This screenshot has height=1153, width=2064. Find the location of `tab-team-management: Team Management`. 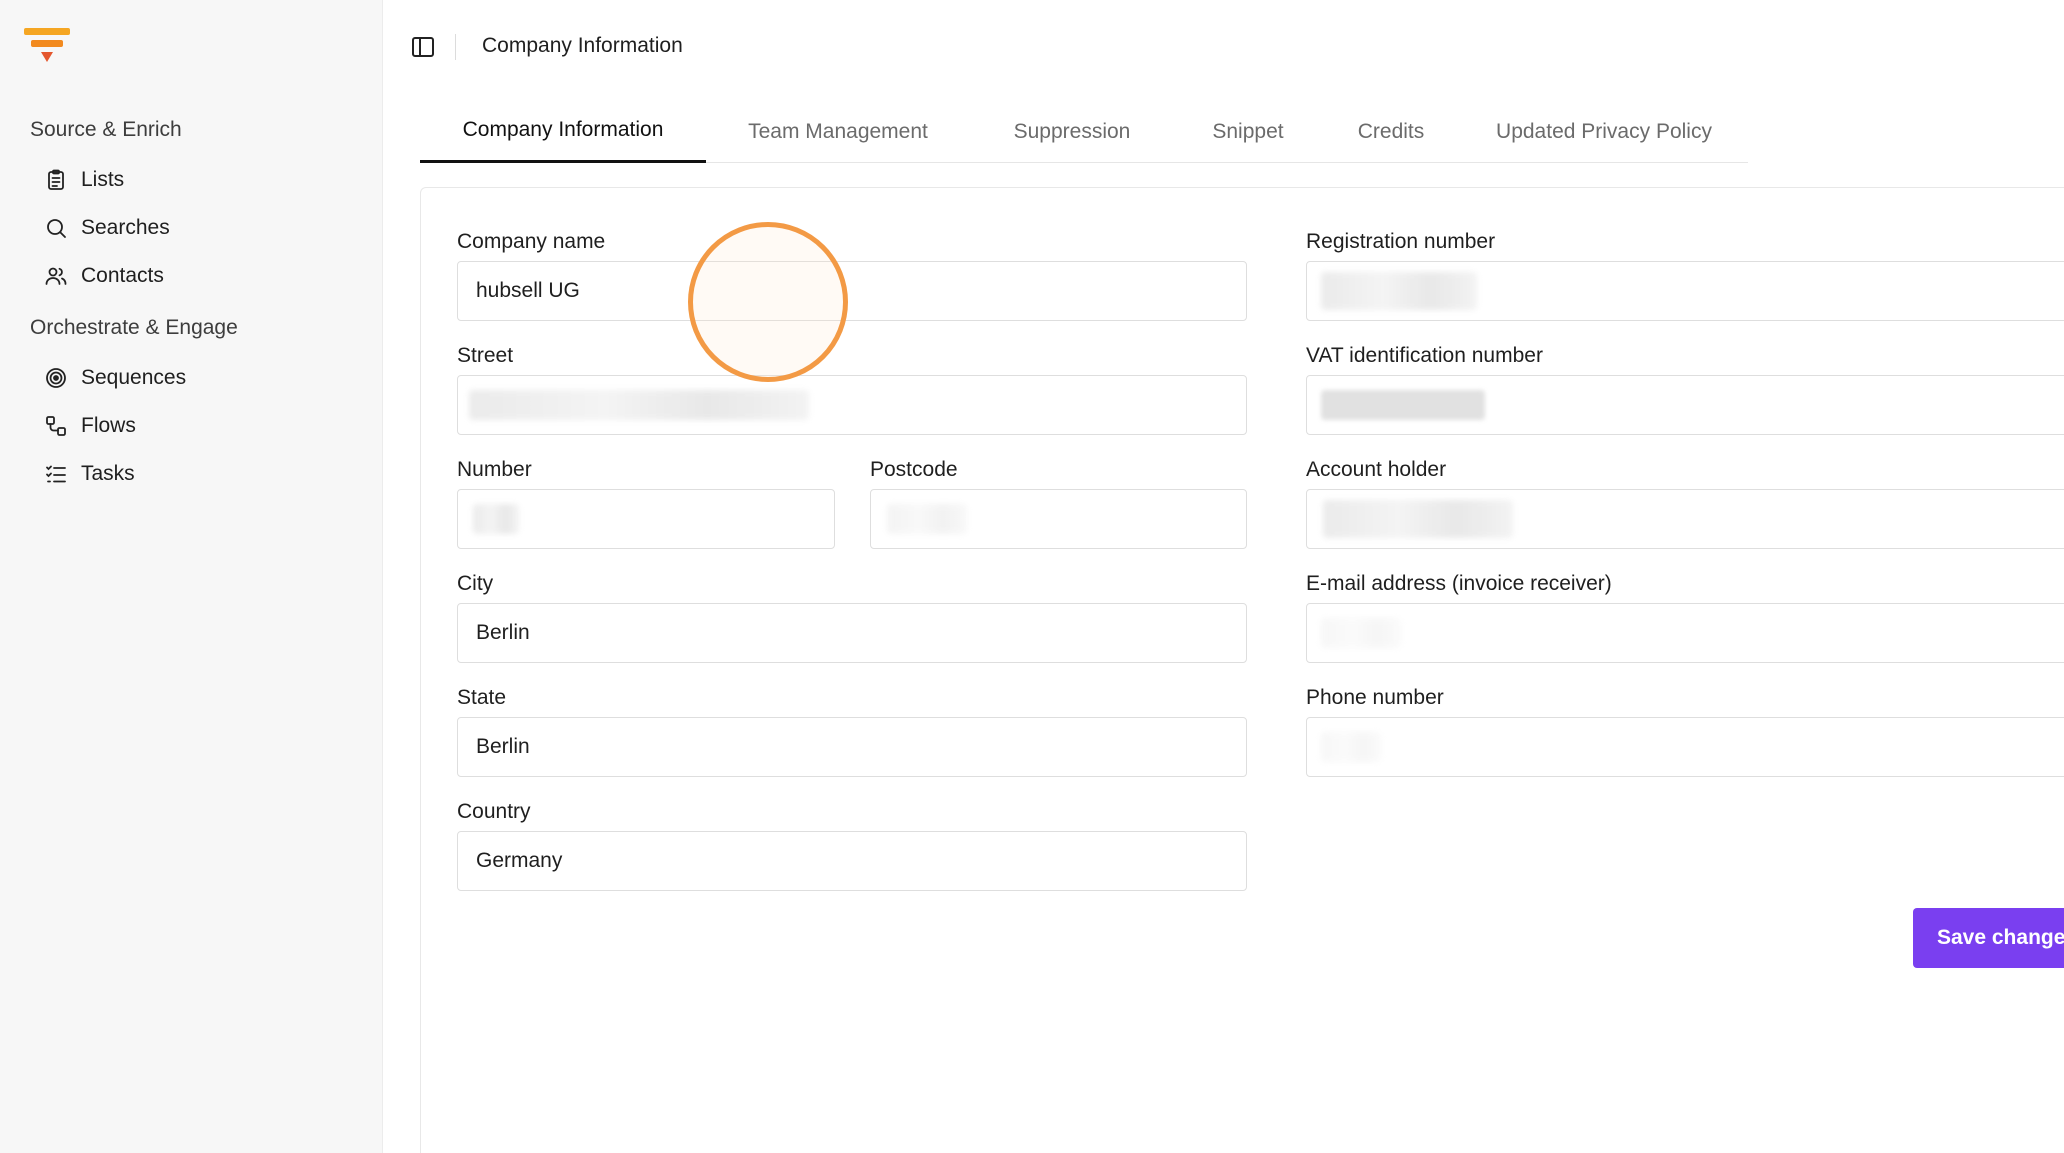

tab-team-management: Team Management is located at coordinates (838, 131).